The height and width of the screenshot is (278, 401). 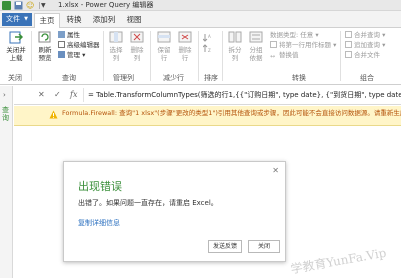 I want to click on svg-text: A, so click(x=209, y=36).